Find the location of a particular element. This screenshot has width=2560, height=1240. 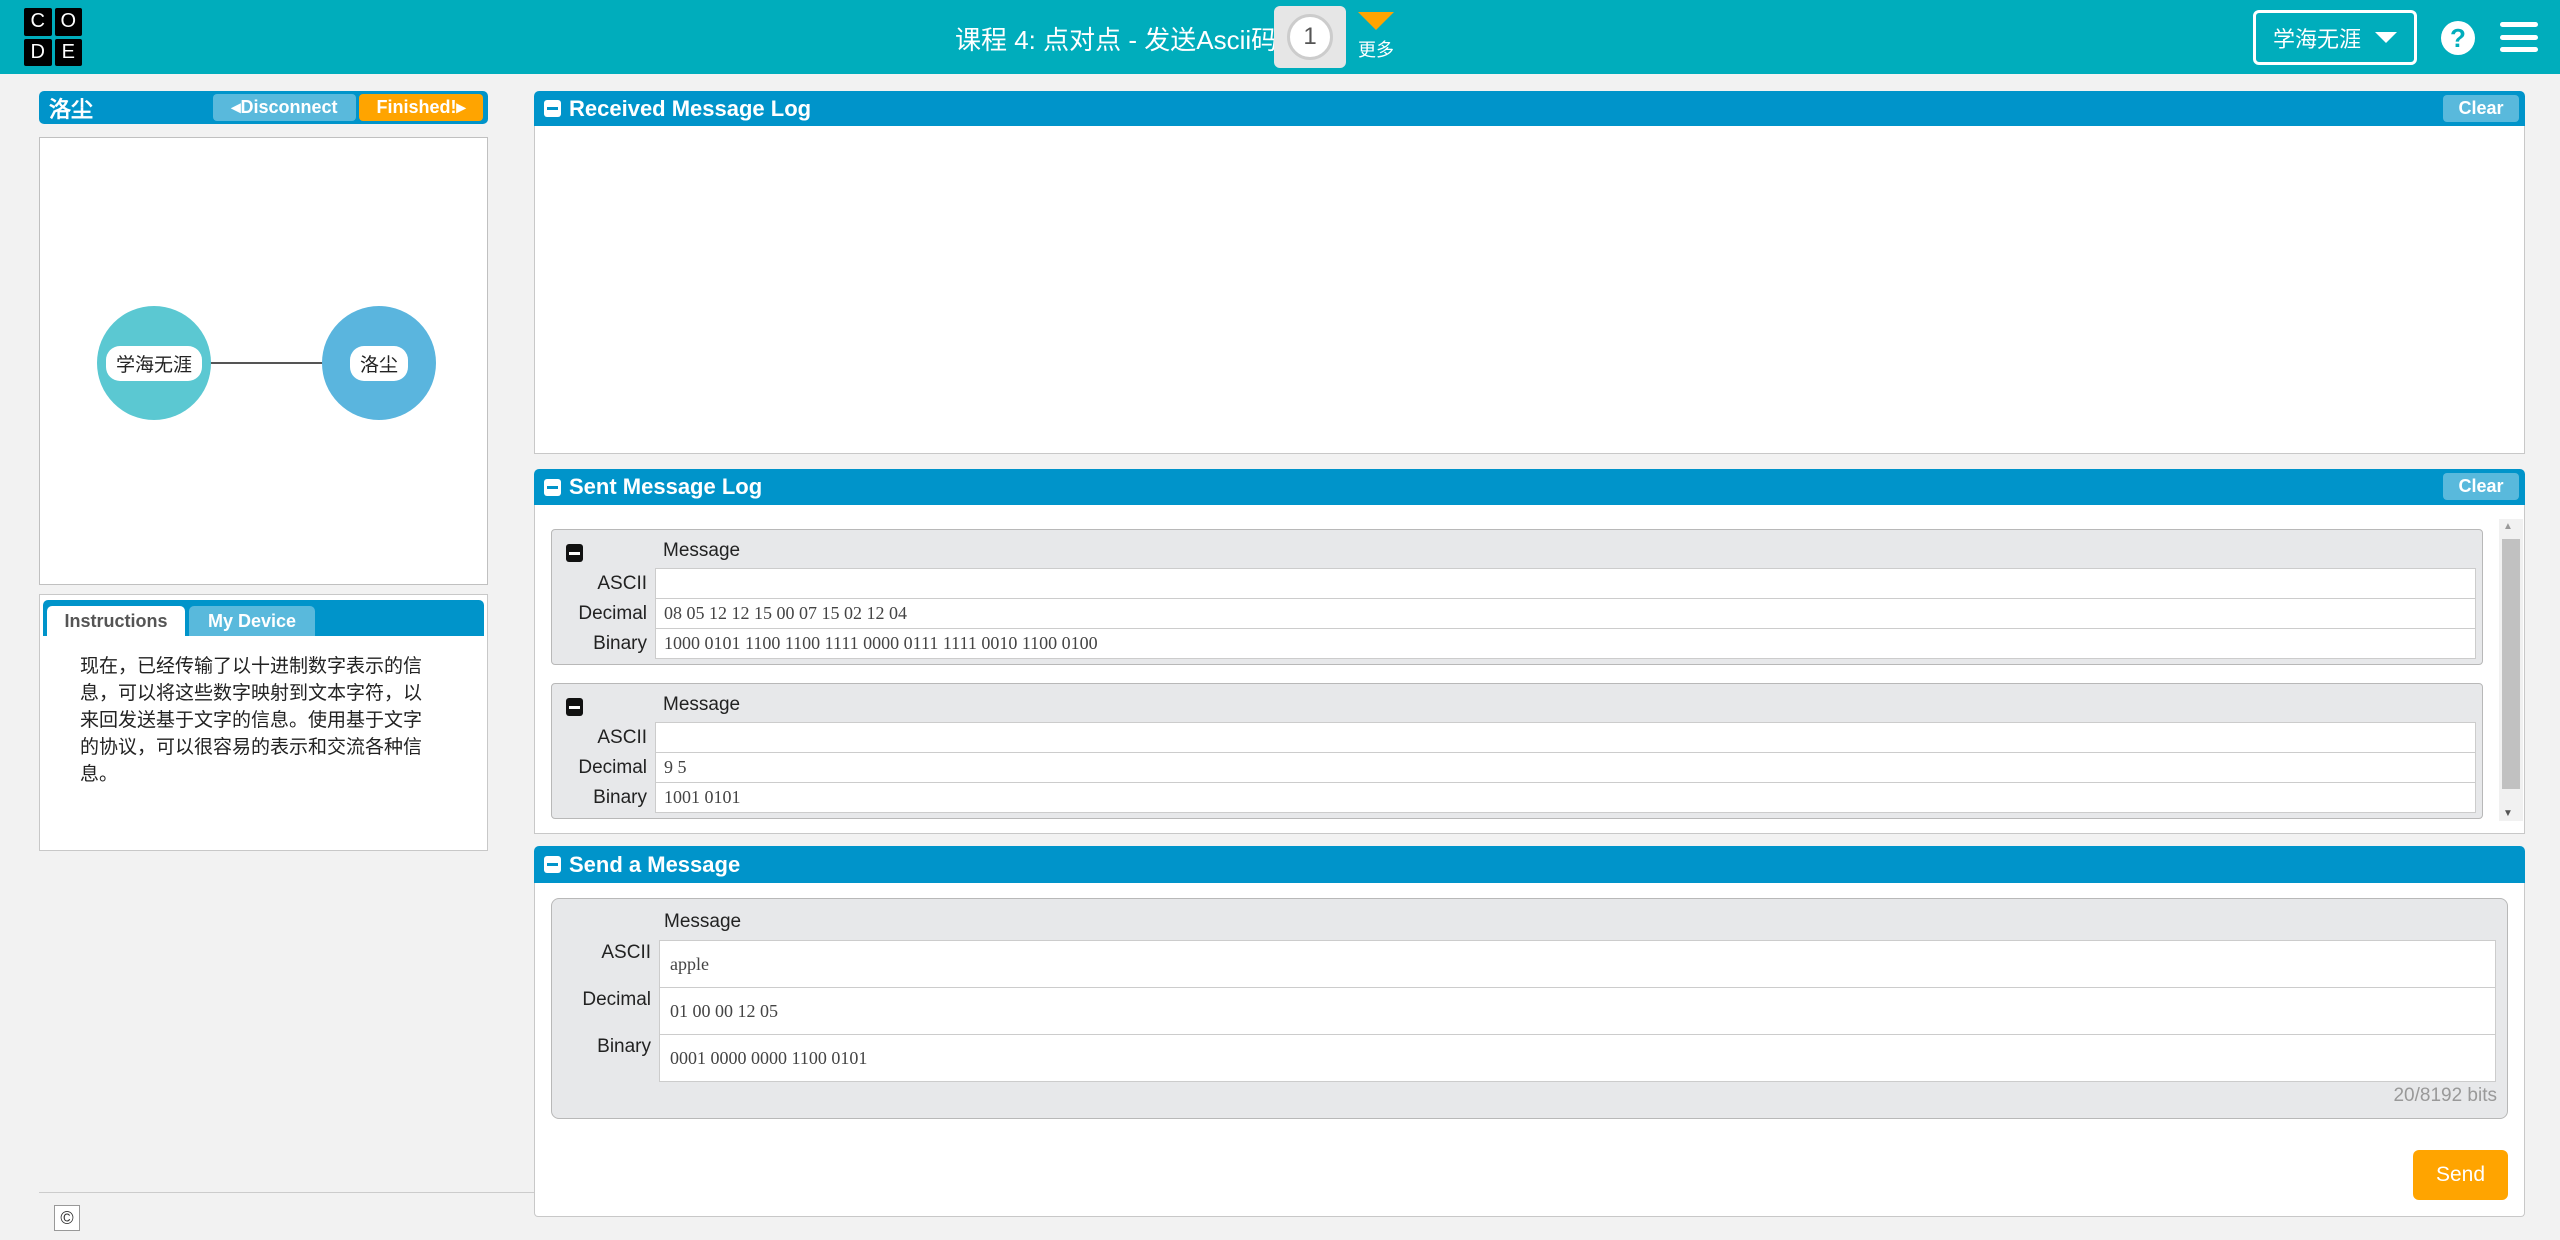

send-message-title: Send a Message is located at coordinates (655, 864).